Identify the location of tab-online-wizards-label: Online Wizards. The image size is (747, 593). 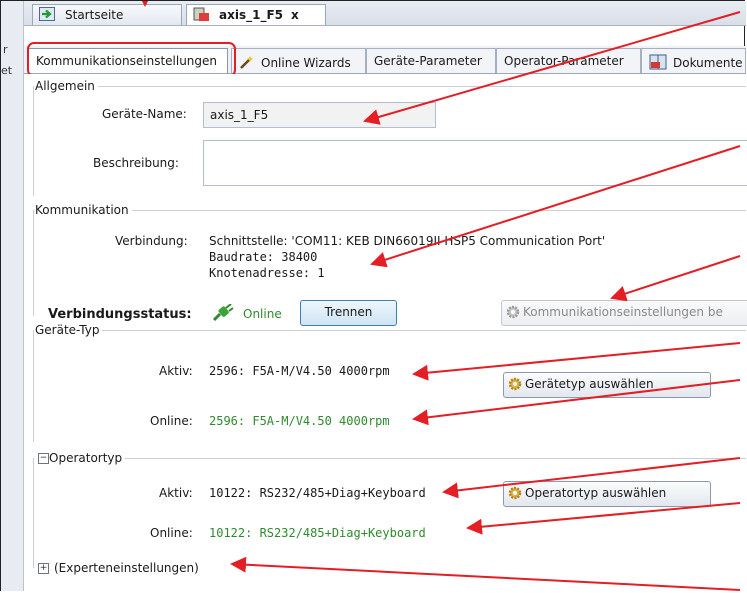
(306, 63).